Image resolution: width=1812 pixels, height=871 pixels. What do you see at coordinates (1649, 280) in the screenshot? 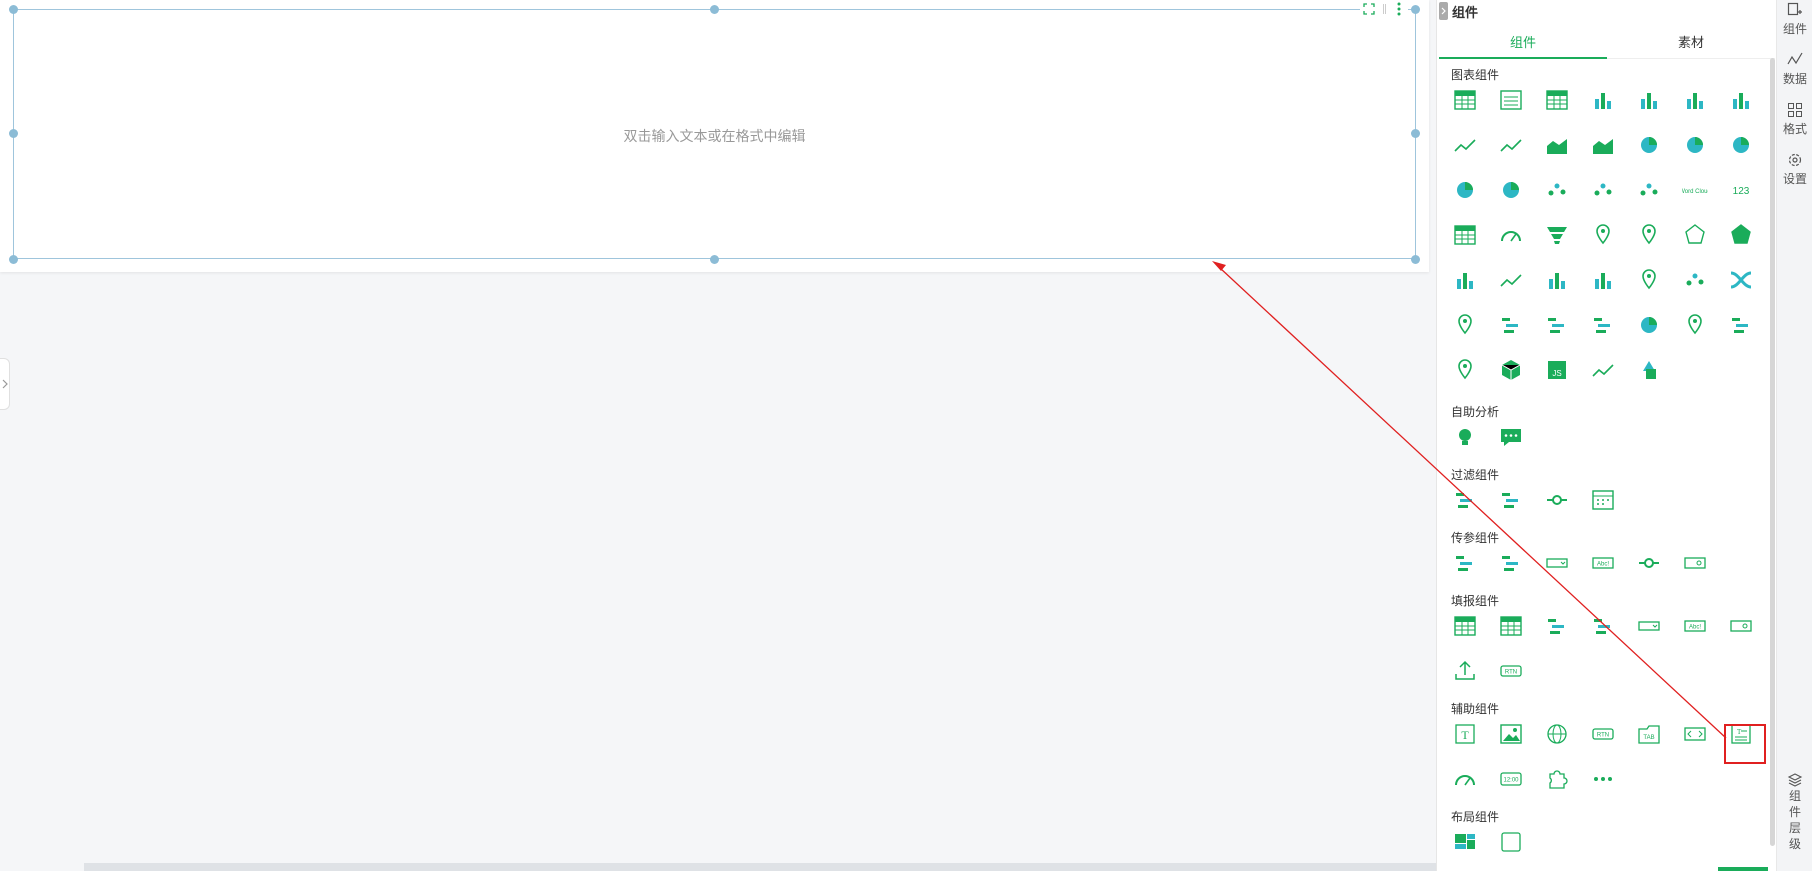
I see `treemap-icon` at bounding box center [1649, 280].